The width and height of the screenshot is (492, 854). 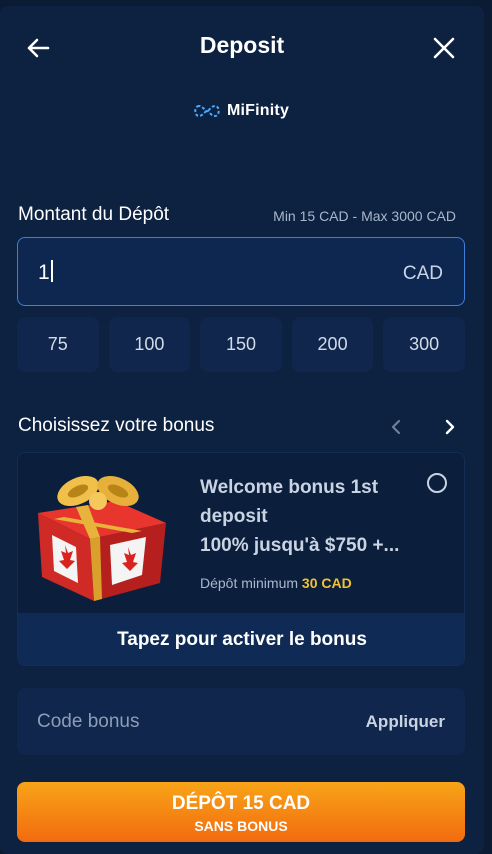 What do you see at coordinates (241, 826) in the screenshot?
I see `deposit-button-sublabel: SANS BONUS` at bounding box center [241, 826].